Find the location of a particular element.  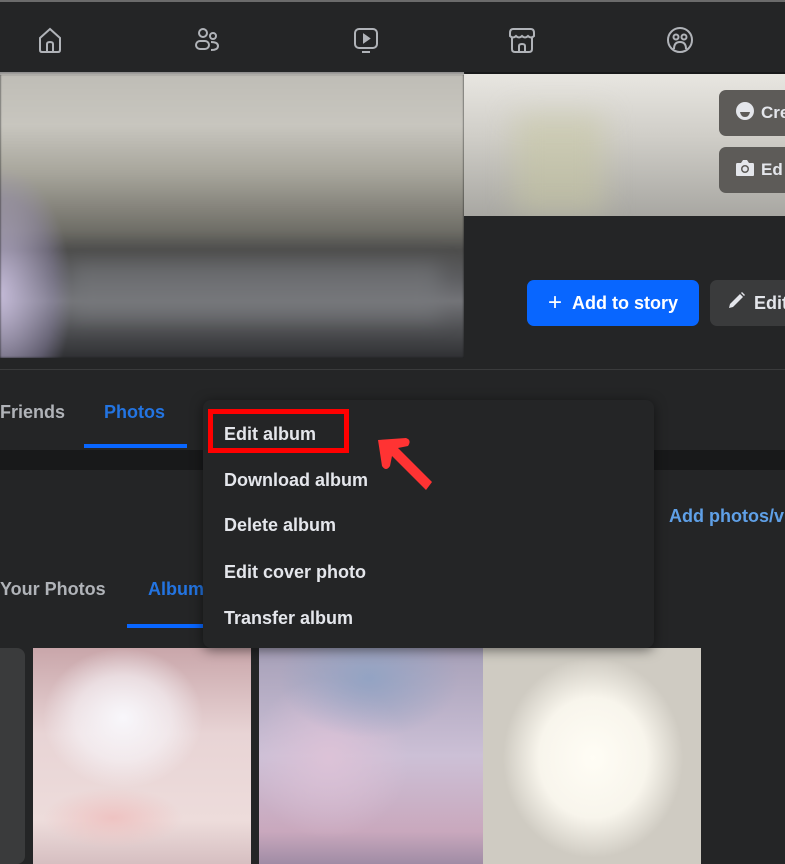

marketplace-icon is located at coordinates (522, 40).